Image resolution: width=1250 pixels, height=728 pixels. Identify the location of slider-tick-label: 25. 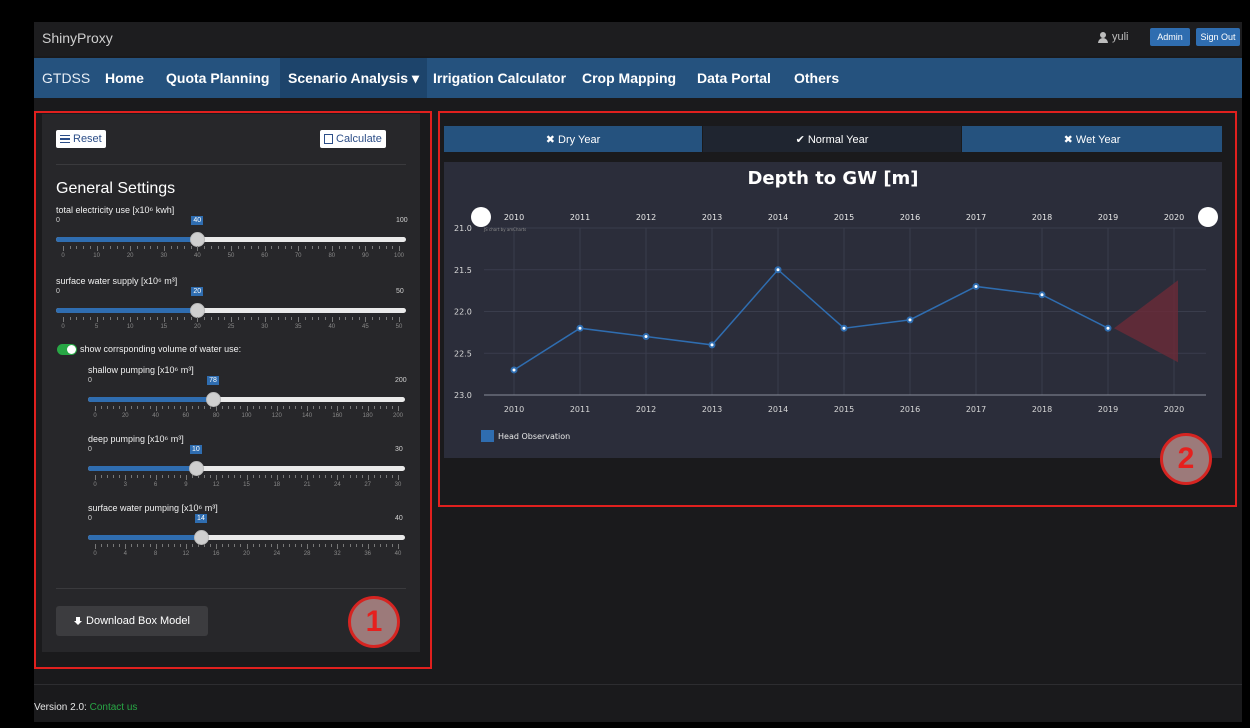
(231, 327).